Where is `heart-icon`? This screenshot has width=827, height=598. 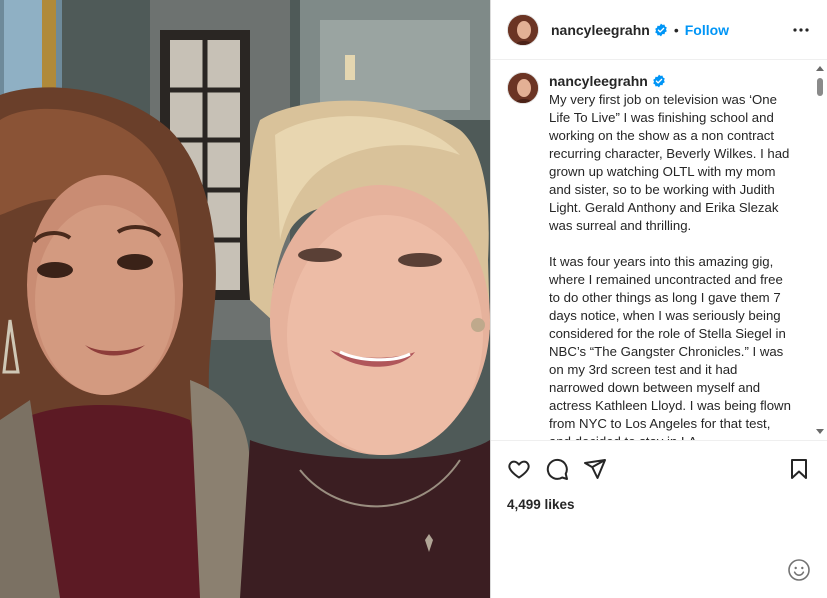 heart-icon is located at coordinates (519, 469).